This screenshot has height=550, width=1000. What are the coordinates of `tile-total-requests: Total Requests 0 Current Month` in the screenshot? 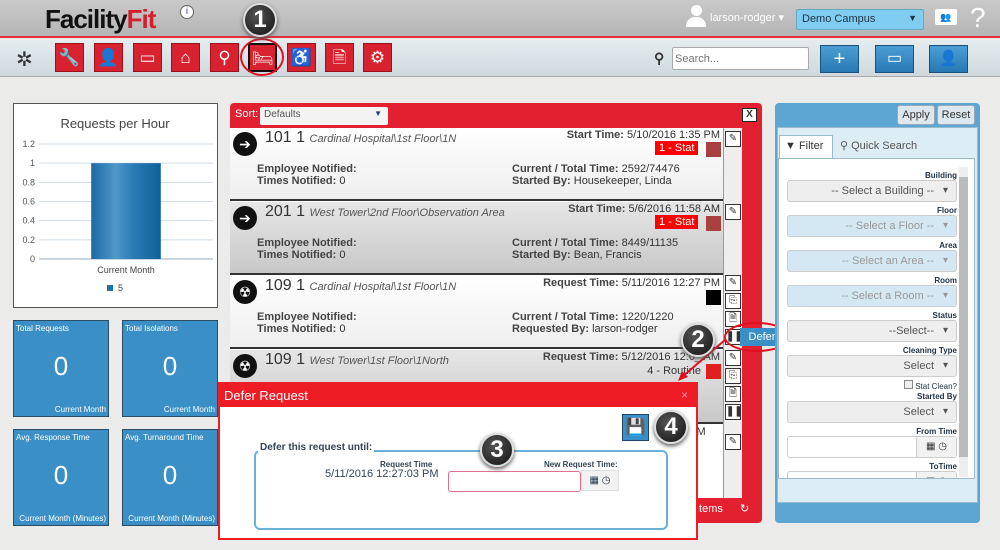 It's located at (61, 368).